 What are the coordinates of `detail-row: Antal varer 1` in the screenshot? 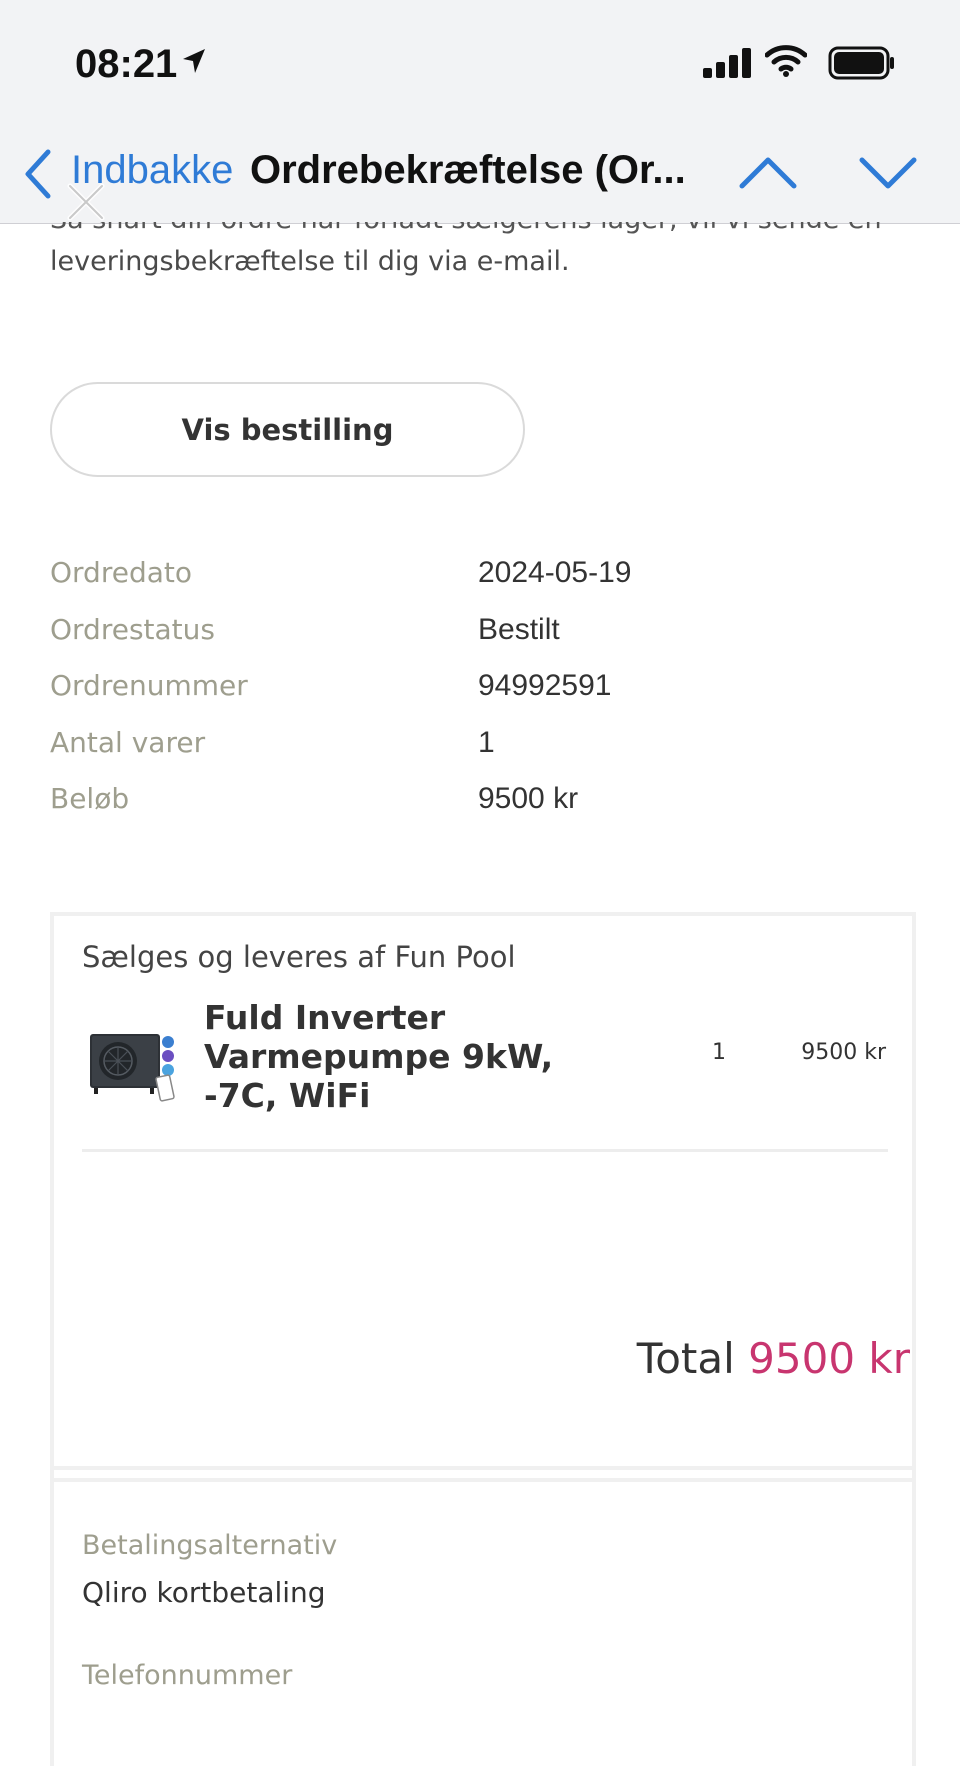 It's located at (480, 754).